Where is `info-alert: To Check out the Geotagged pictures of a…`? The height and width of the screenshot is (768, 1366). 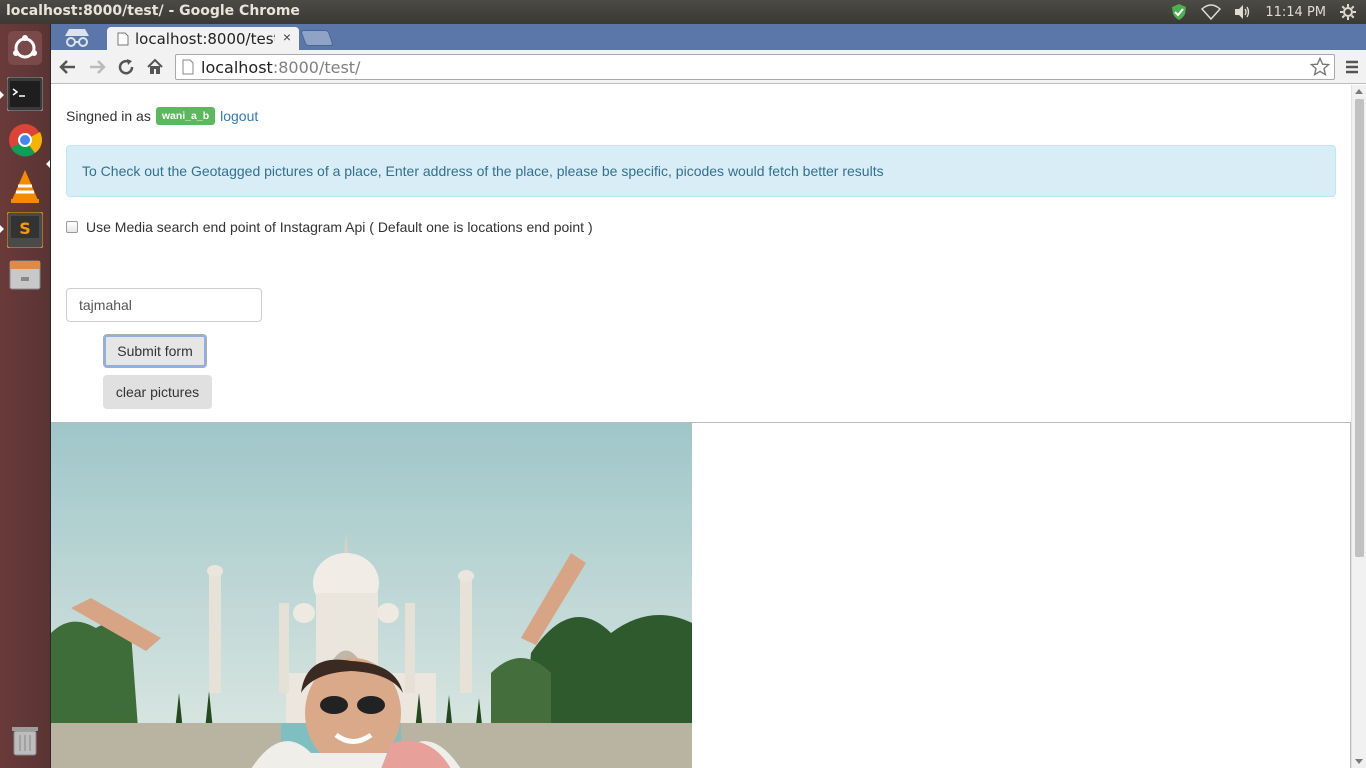
info-alert: To Check out the Geotagged pictures of a… is located at coordinates (701, 171).